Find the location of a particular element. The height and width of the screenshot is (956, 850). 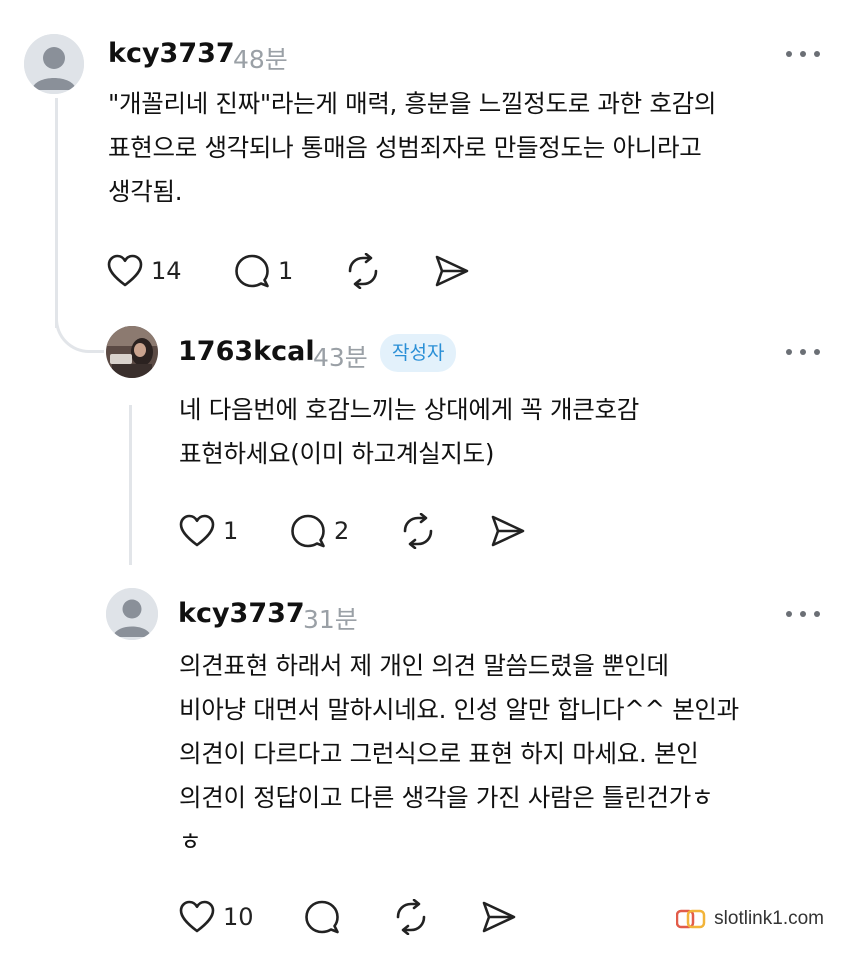

watermark: slotlink1.com is located at coordinates (750, 919).